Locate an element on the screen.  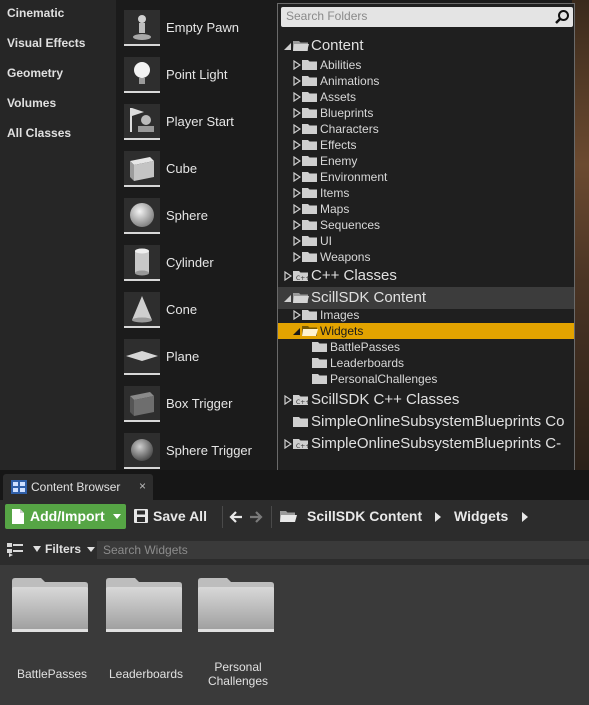
sources-panel-toggle-icon is located at coordinates (15, 550).